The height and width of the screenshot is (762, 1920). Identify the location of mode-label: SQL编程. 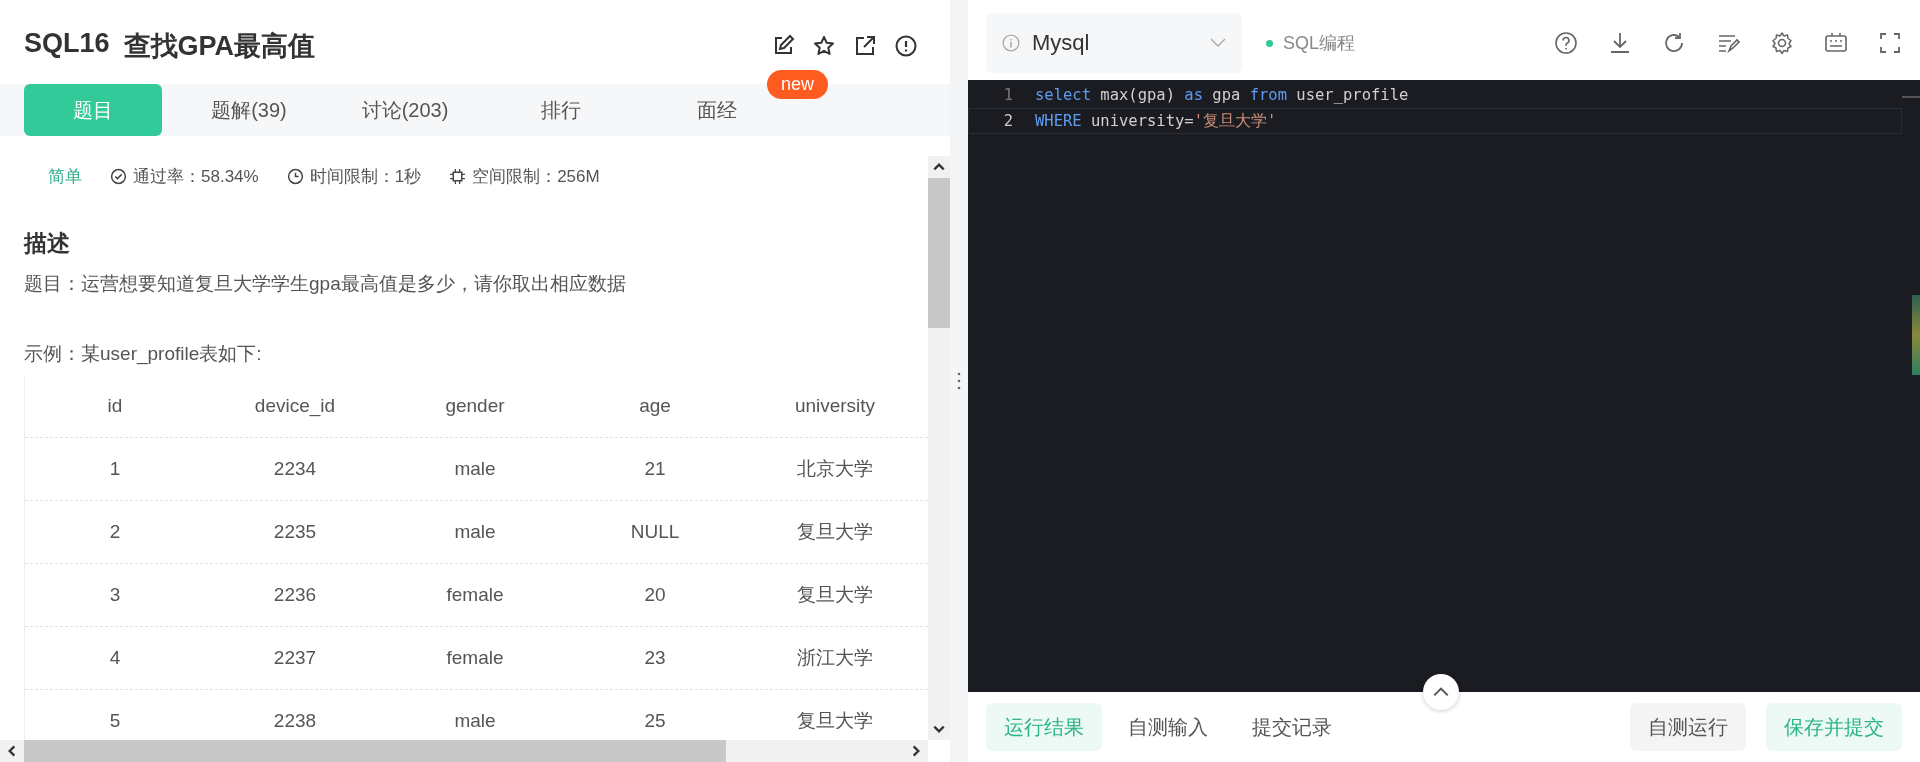
(1319, 43).